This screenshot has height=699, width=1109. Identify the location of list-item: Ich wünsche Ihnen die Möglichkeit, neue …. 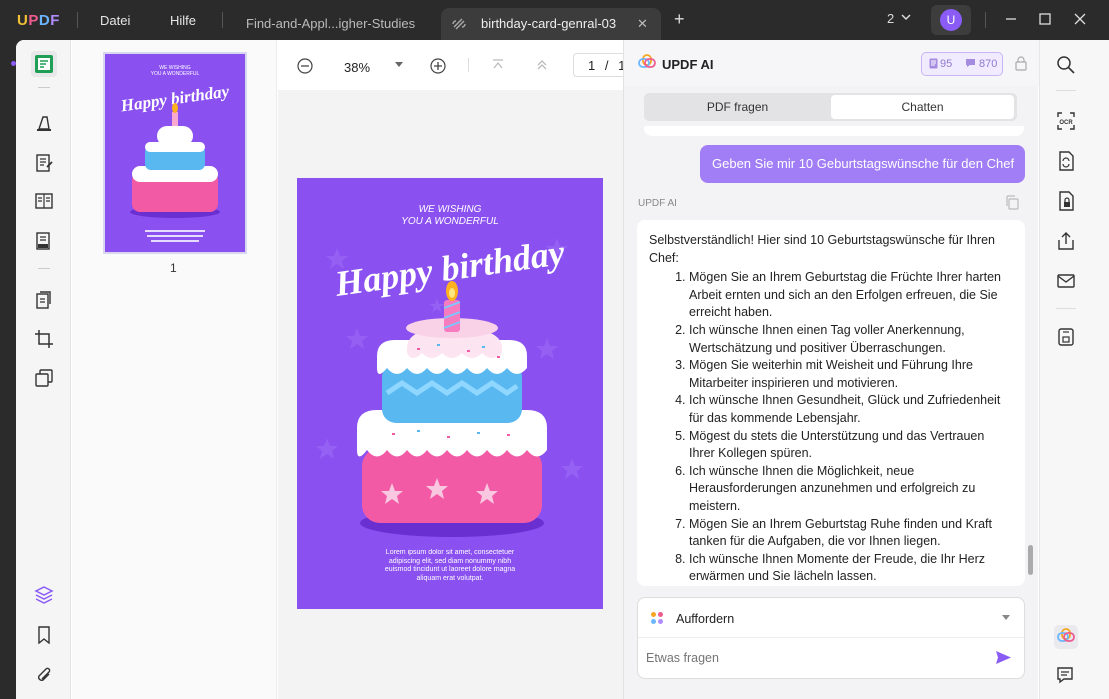
(851, 489).